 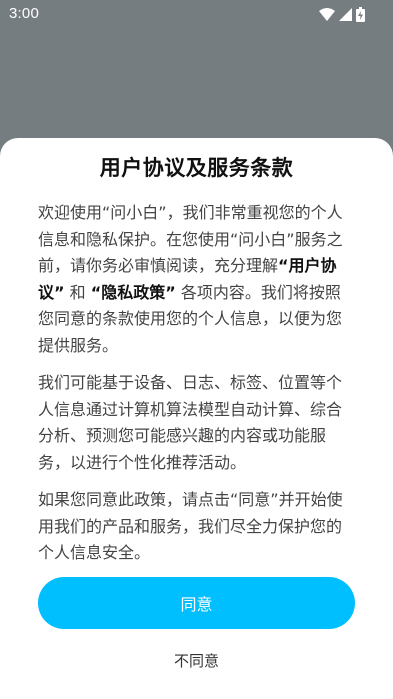 What do you see at coordinates (196, 168) in the screenshot?
I see `dialog-title: 用户协议及服务条款` at bounding box center [196, 168].